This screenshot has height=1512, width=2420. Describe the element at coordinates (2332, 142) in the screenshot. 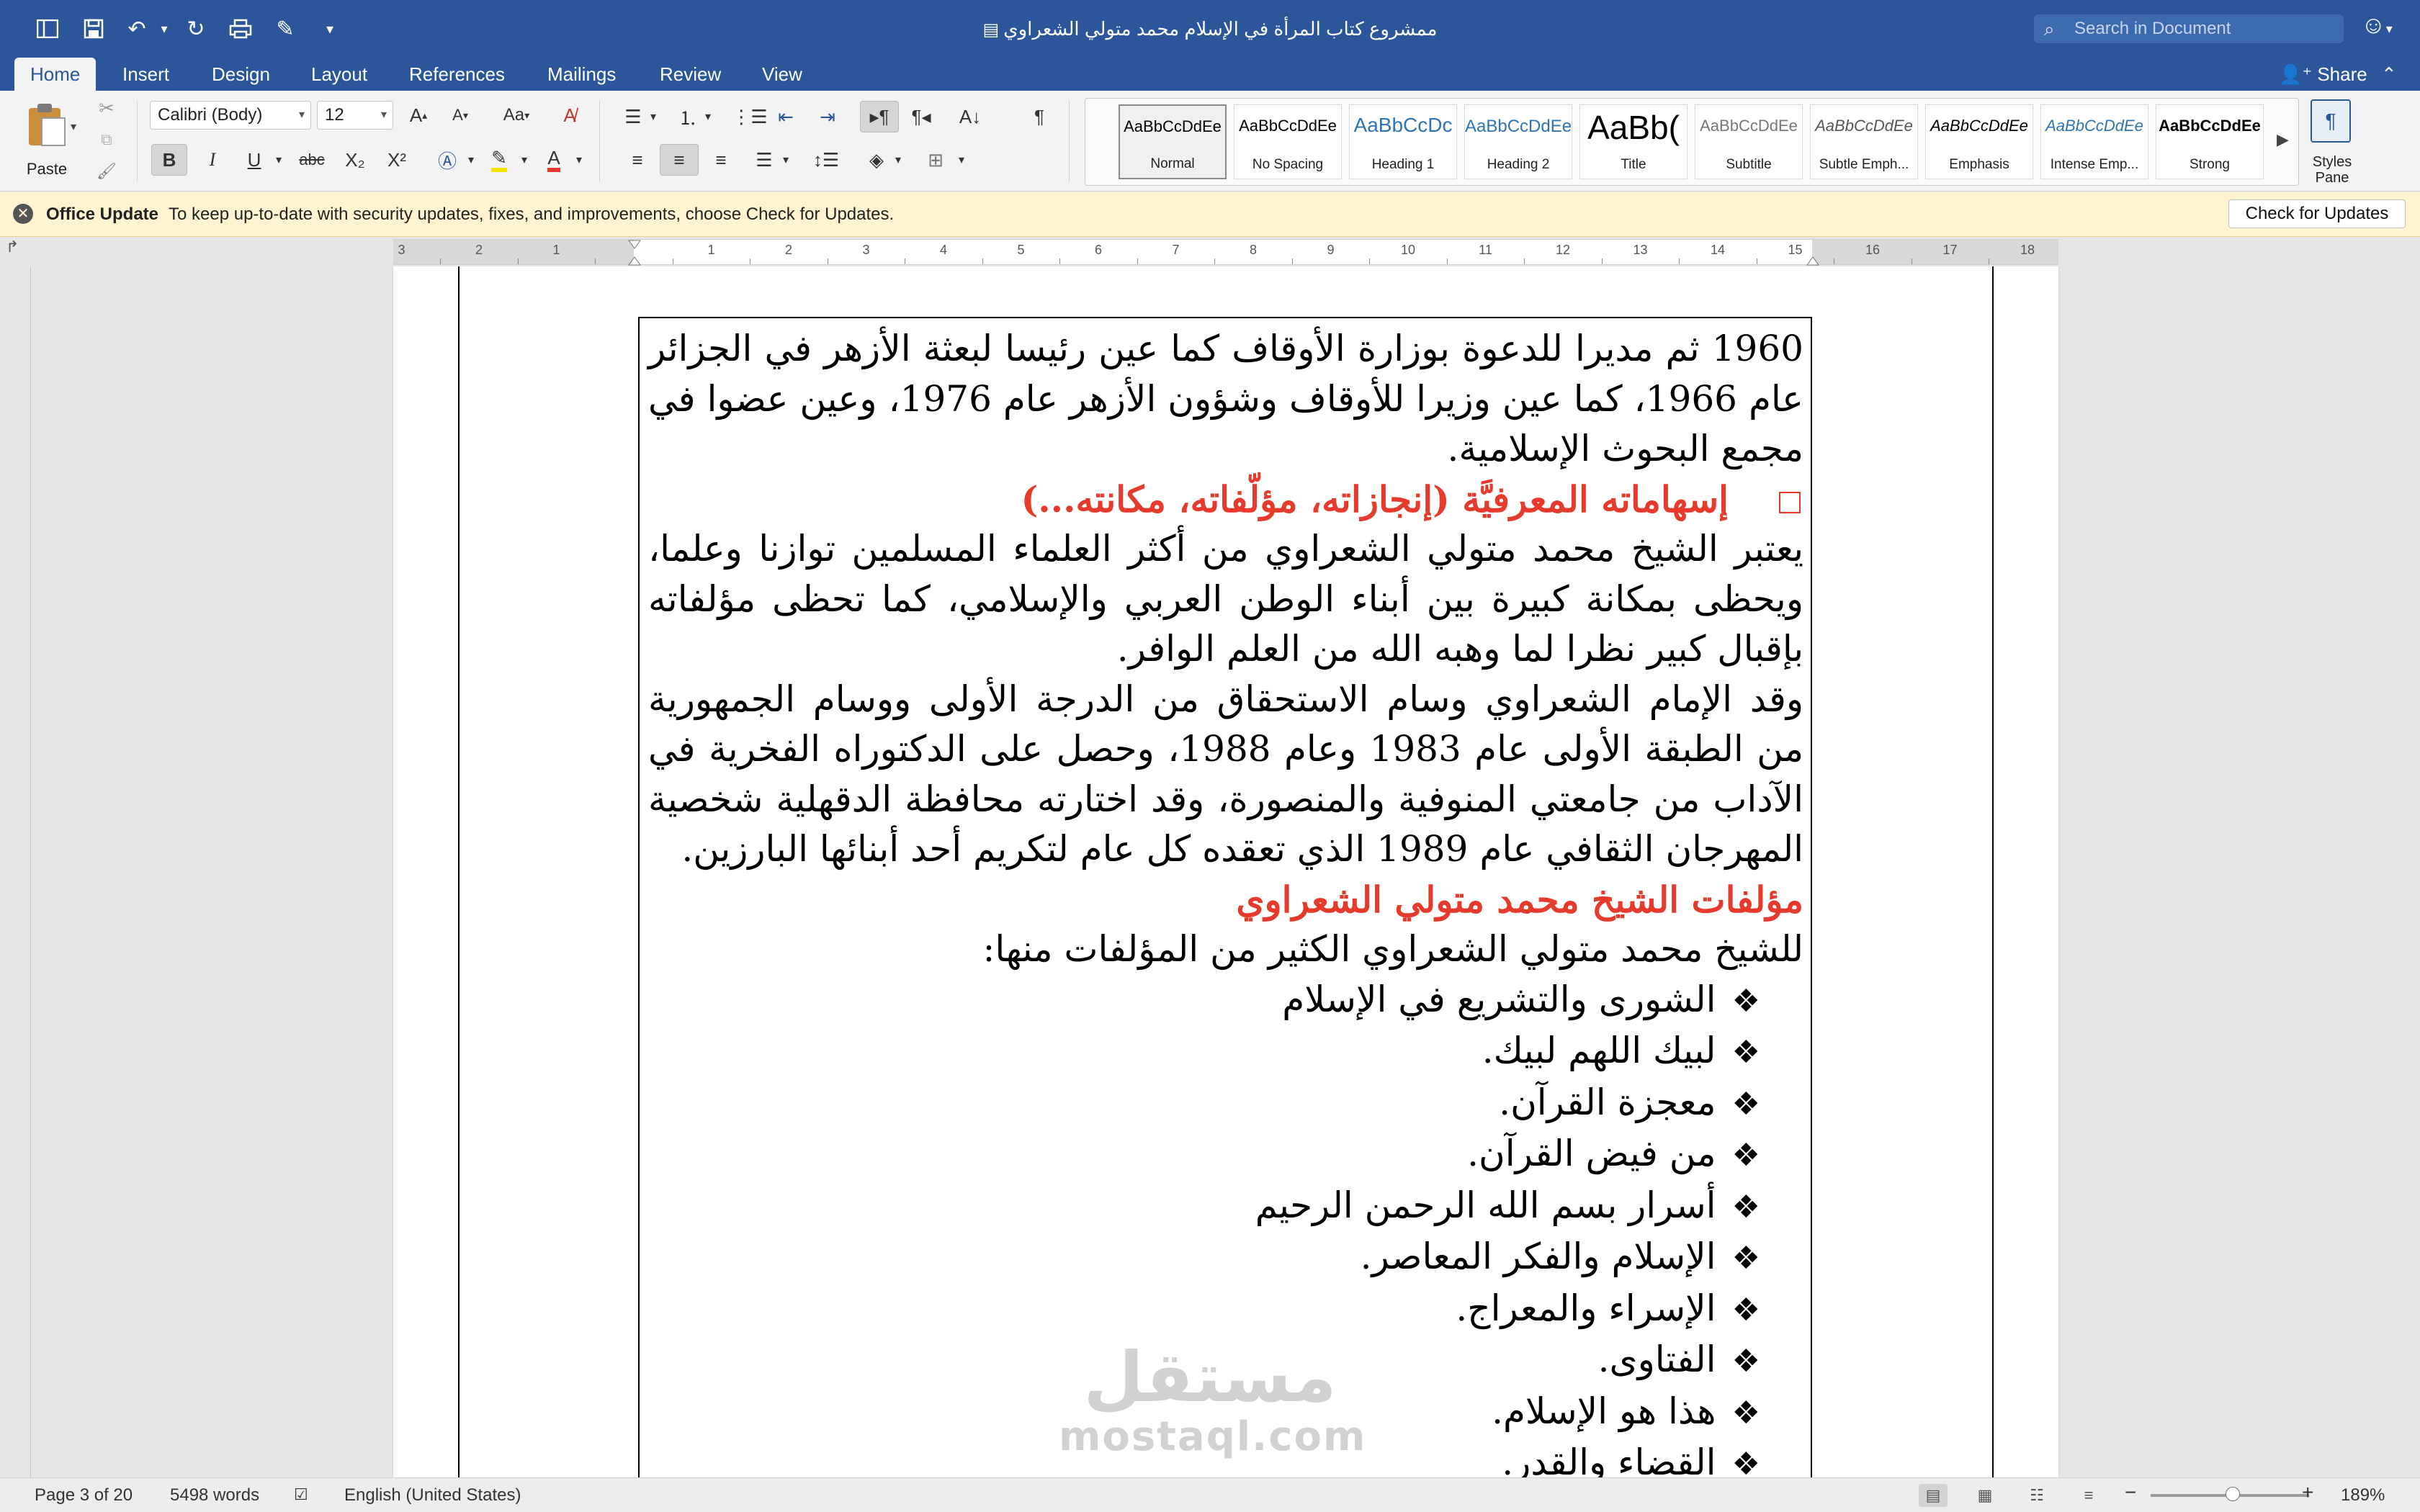

I see `styles-pane-button: ¶ Styles Pane` at that location.